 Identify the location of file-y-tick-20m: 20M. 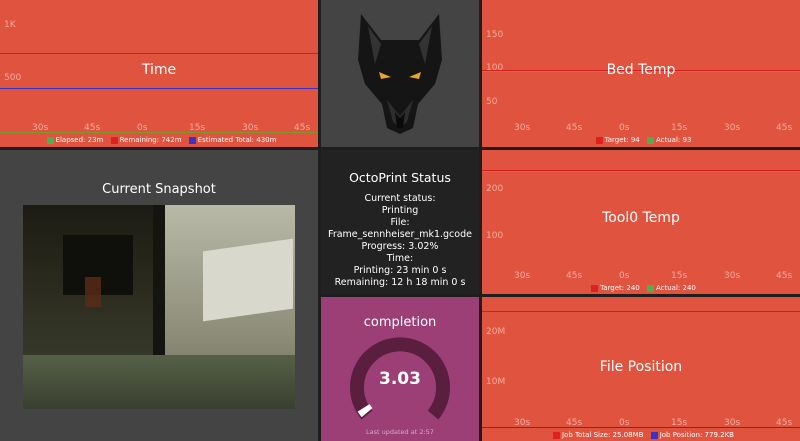
(496, 332).